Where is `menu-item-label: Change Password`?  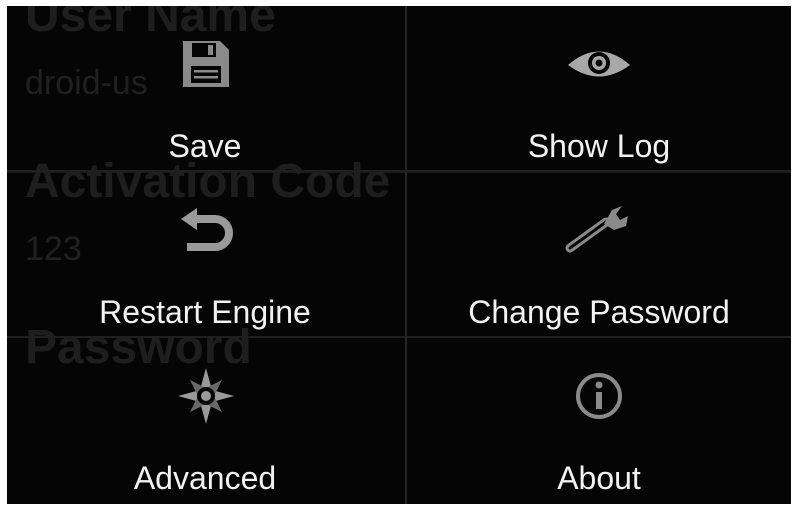 menu-item-label: Change Password is located at coordinates (599, 312).